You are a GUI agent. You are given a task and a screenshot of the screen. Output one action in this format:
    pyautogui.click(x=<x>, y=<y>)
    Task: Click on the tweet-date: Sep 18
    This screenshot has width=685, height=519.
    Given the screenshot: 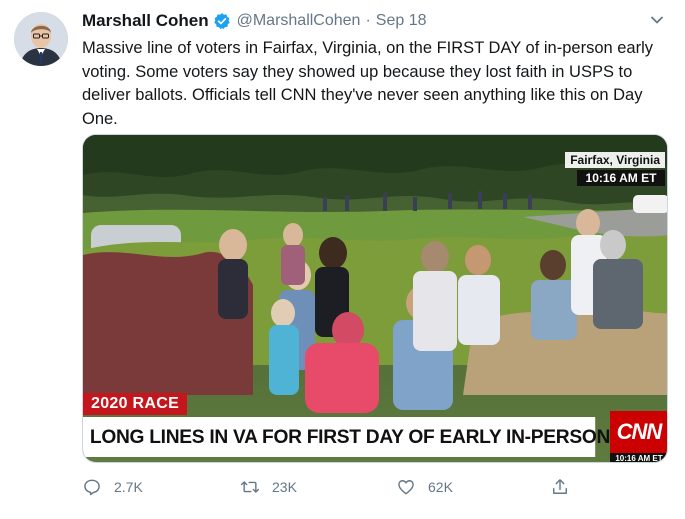 What is the action you would take?
    pyautogui.click(x=401, y=21)
    